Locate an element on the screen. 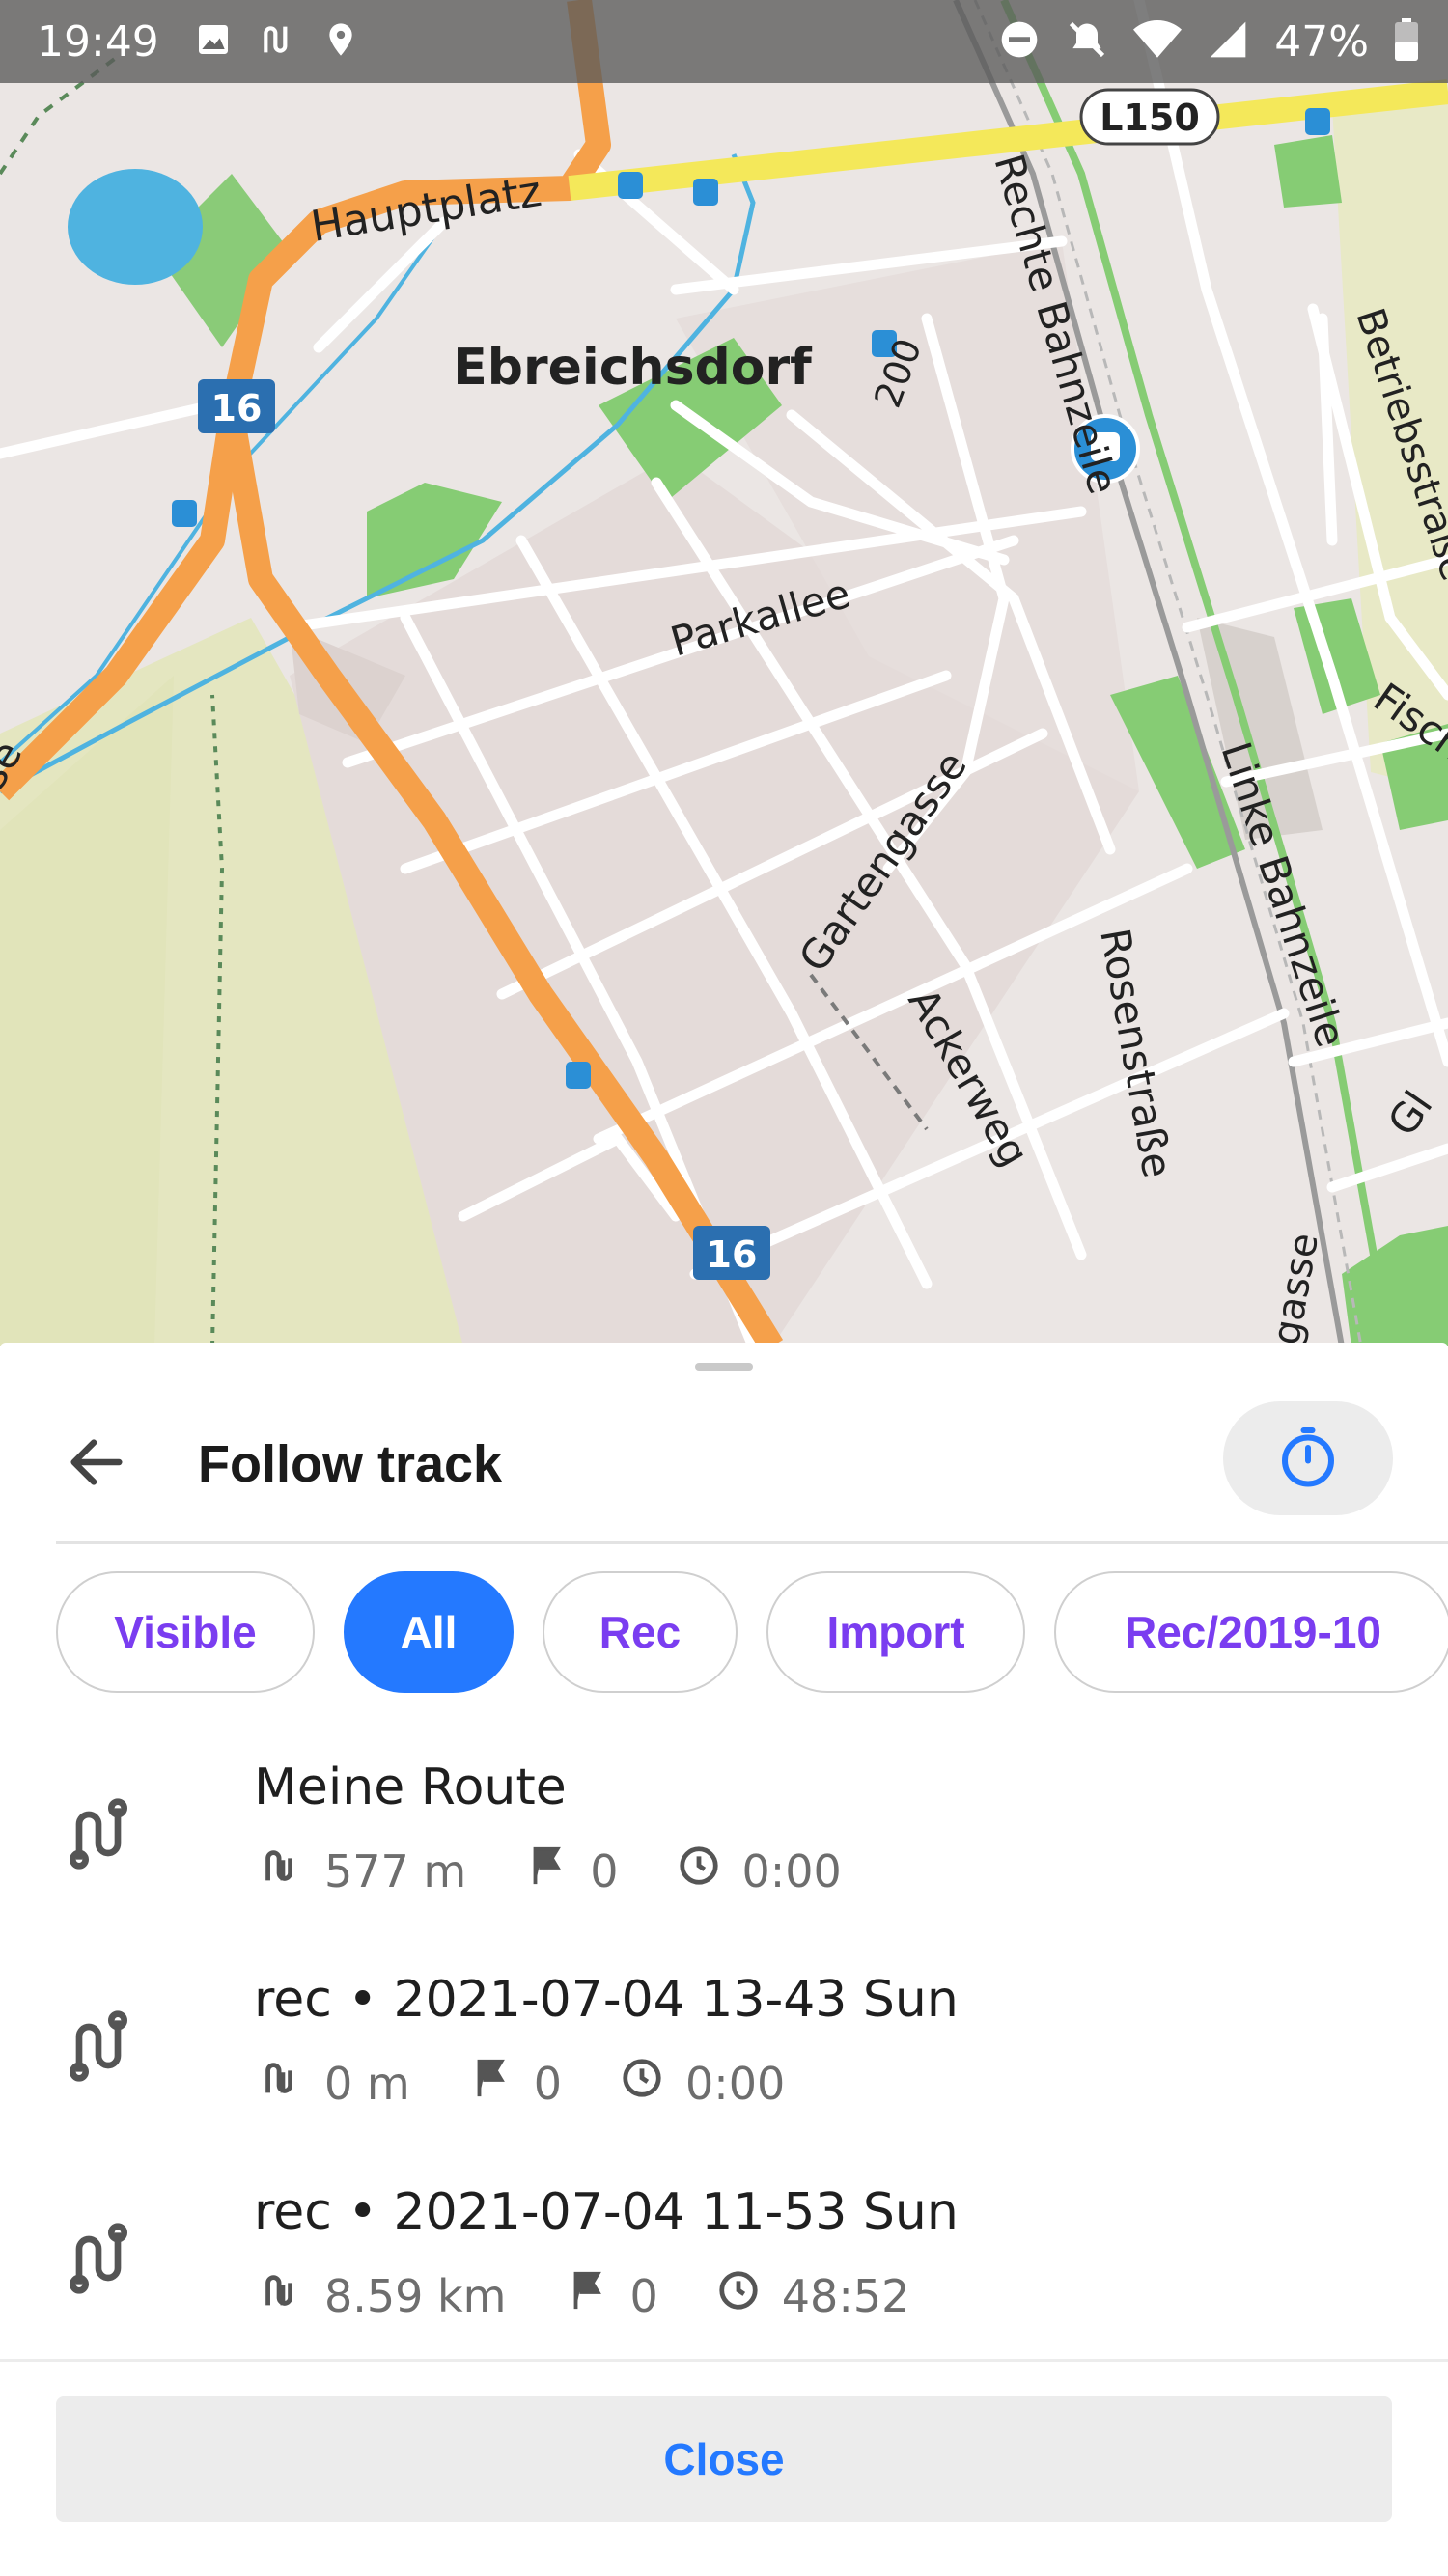  track-meta: 0 m 0 0:00 is located at coordinates (551, 2083).